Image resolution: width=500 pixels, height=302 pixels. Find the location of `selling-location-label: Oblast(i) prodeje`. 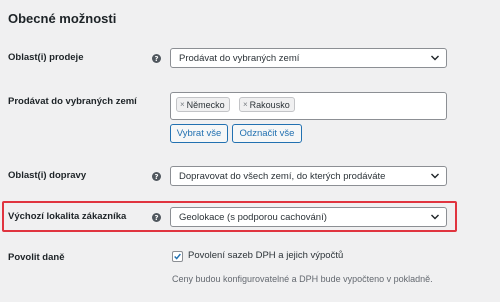

selling-location-label: Oblast(i) prodeje is located at coordinates (46, 57).